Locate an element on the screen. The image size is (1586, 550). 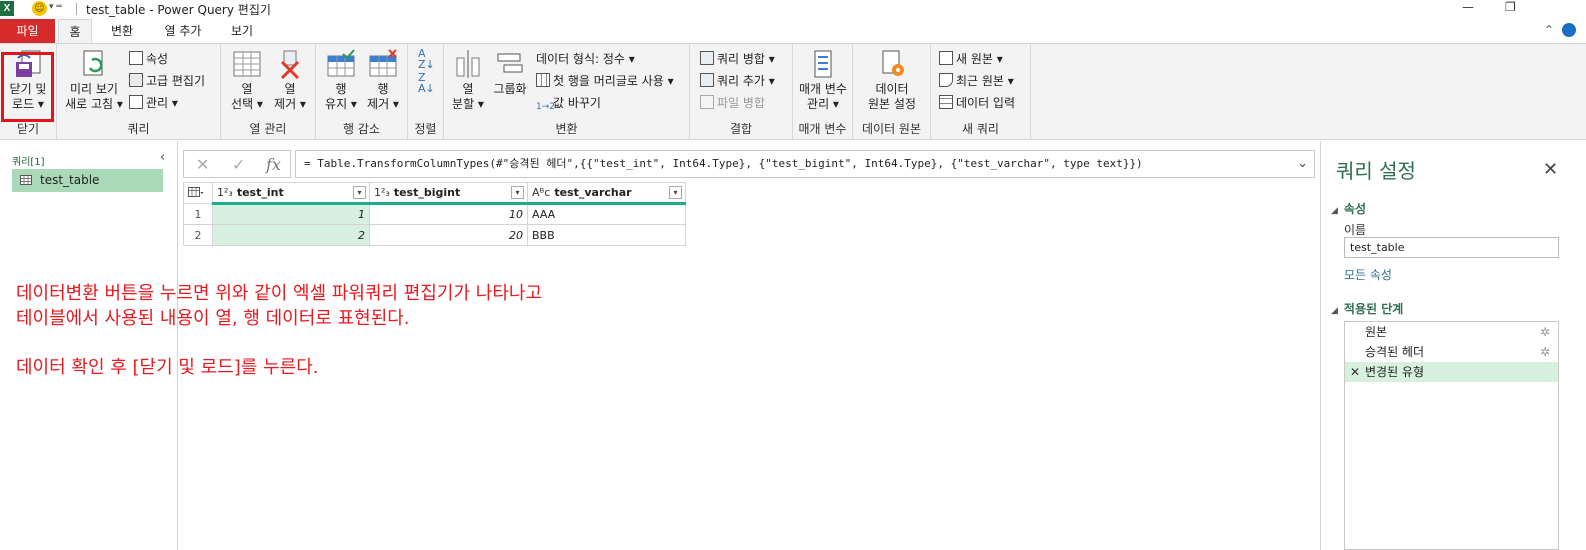
cell: BBB is located at coordinates (606, 235).